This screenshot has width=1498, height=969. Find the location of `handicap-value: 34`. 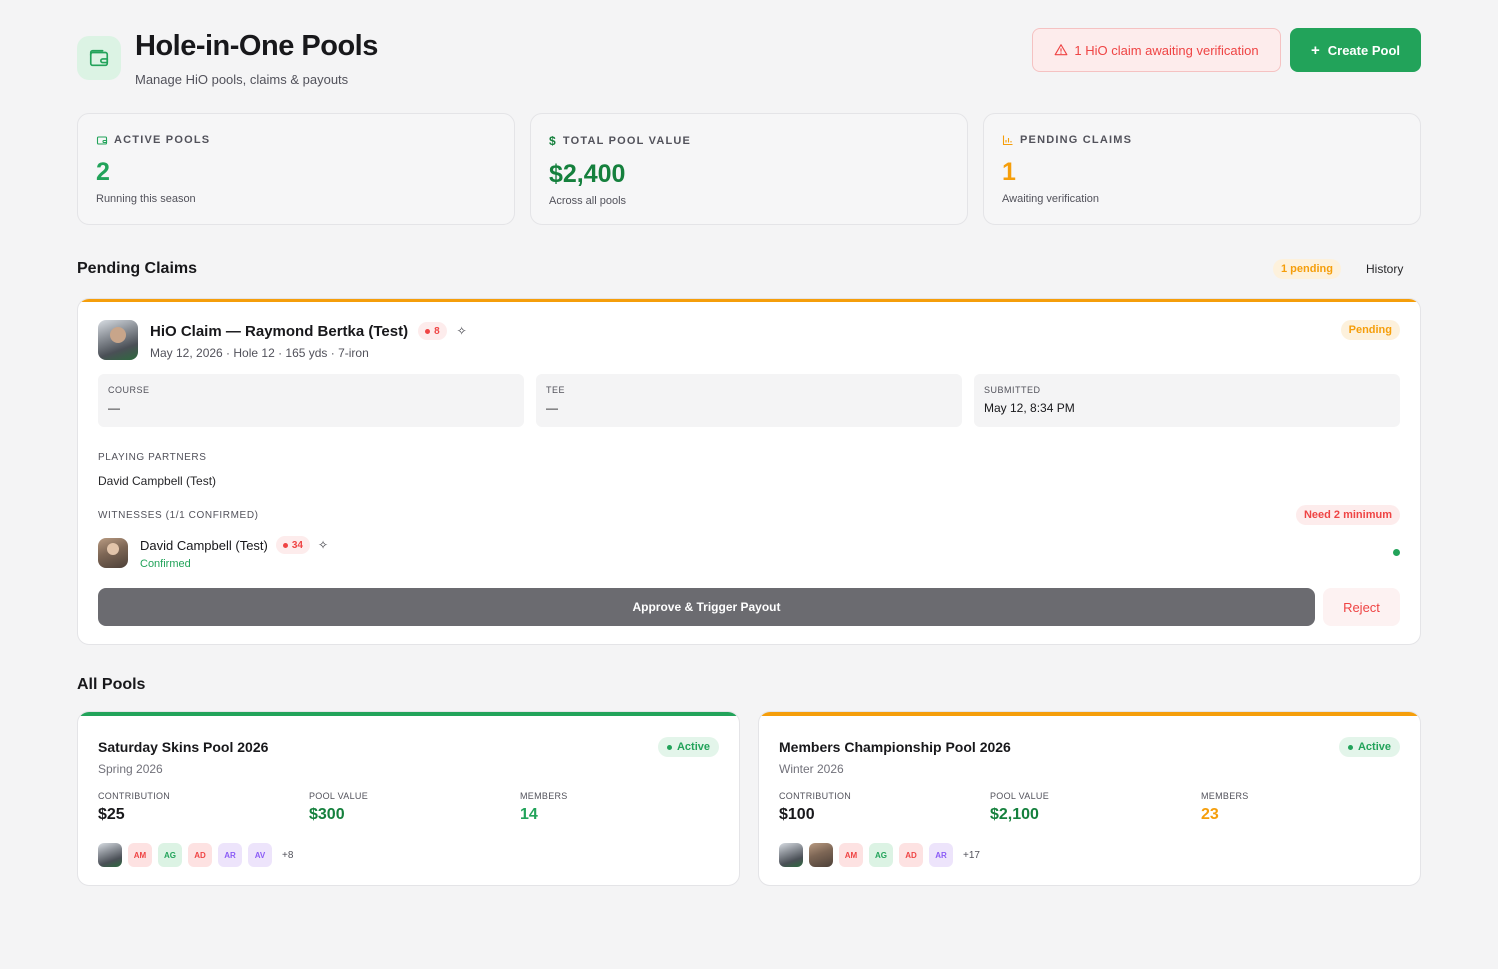

handicap-value: 34 is located at coordinates (297, 545).